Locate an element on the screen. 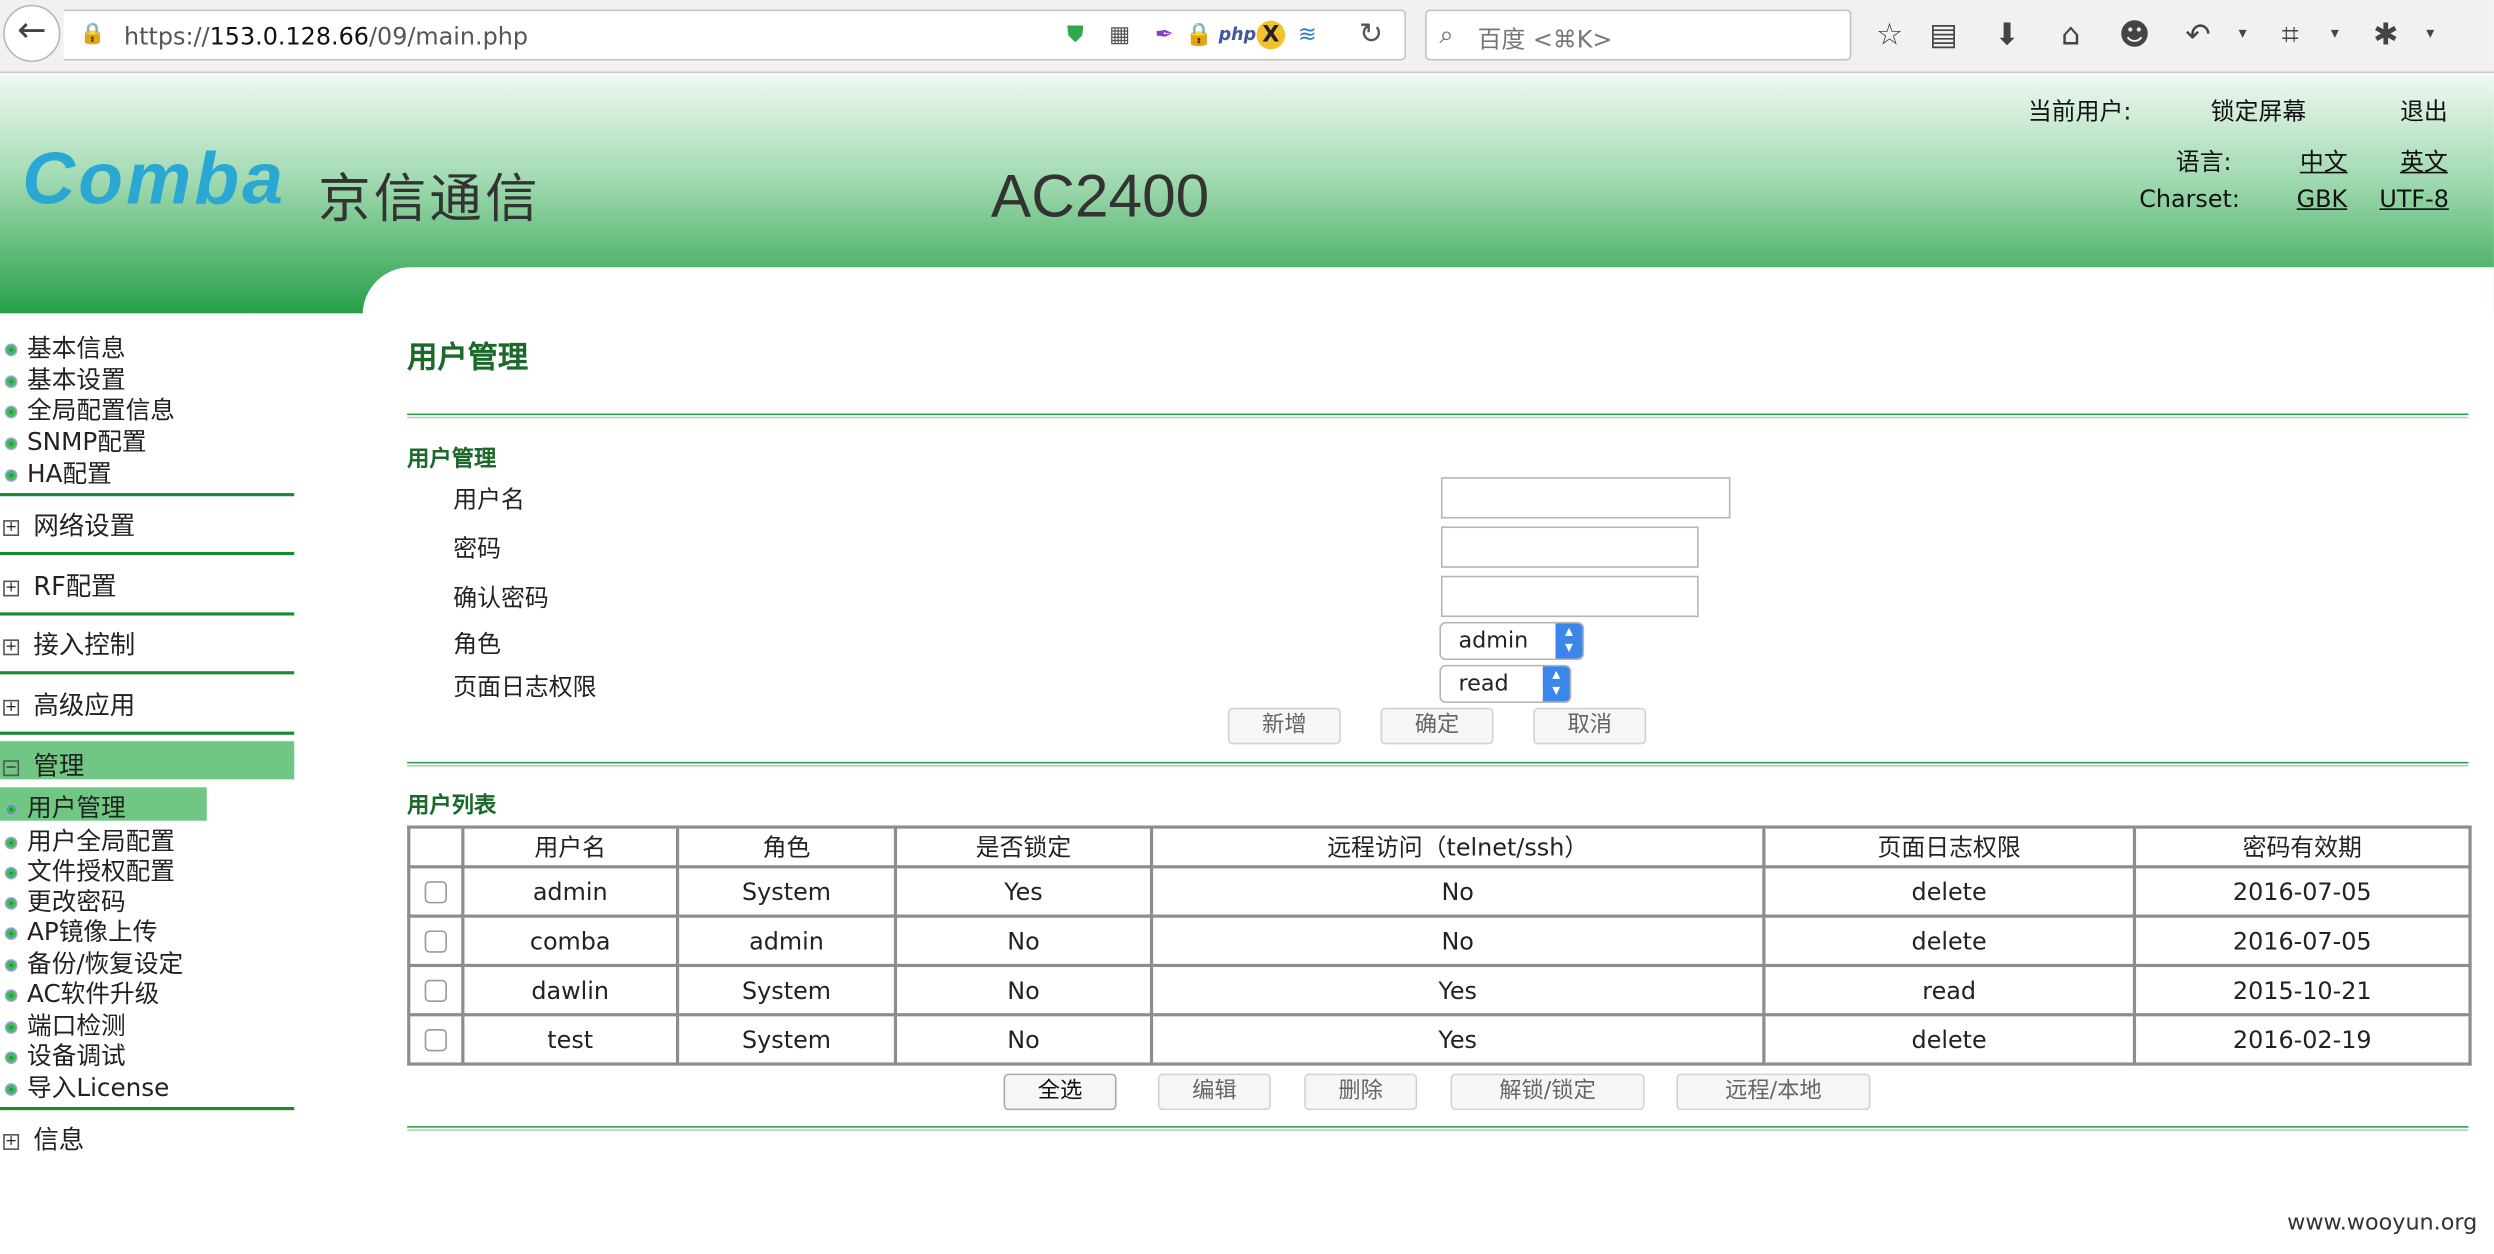 The width and height of the screenshot is (2494, 1254). sidebar-category-advanced: + 高级应用 is located at coordinates (67, 702).